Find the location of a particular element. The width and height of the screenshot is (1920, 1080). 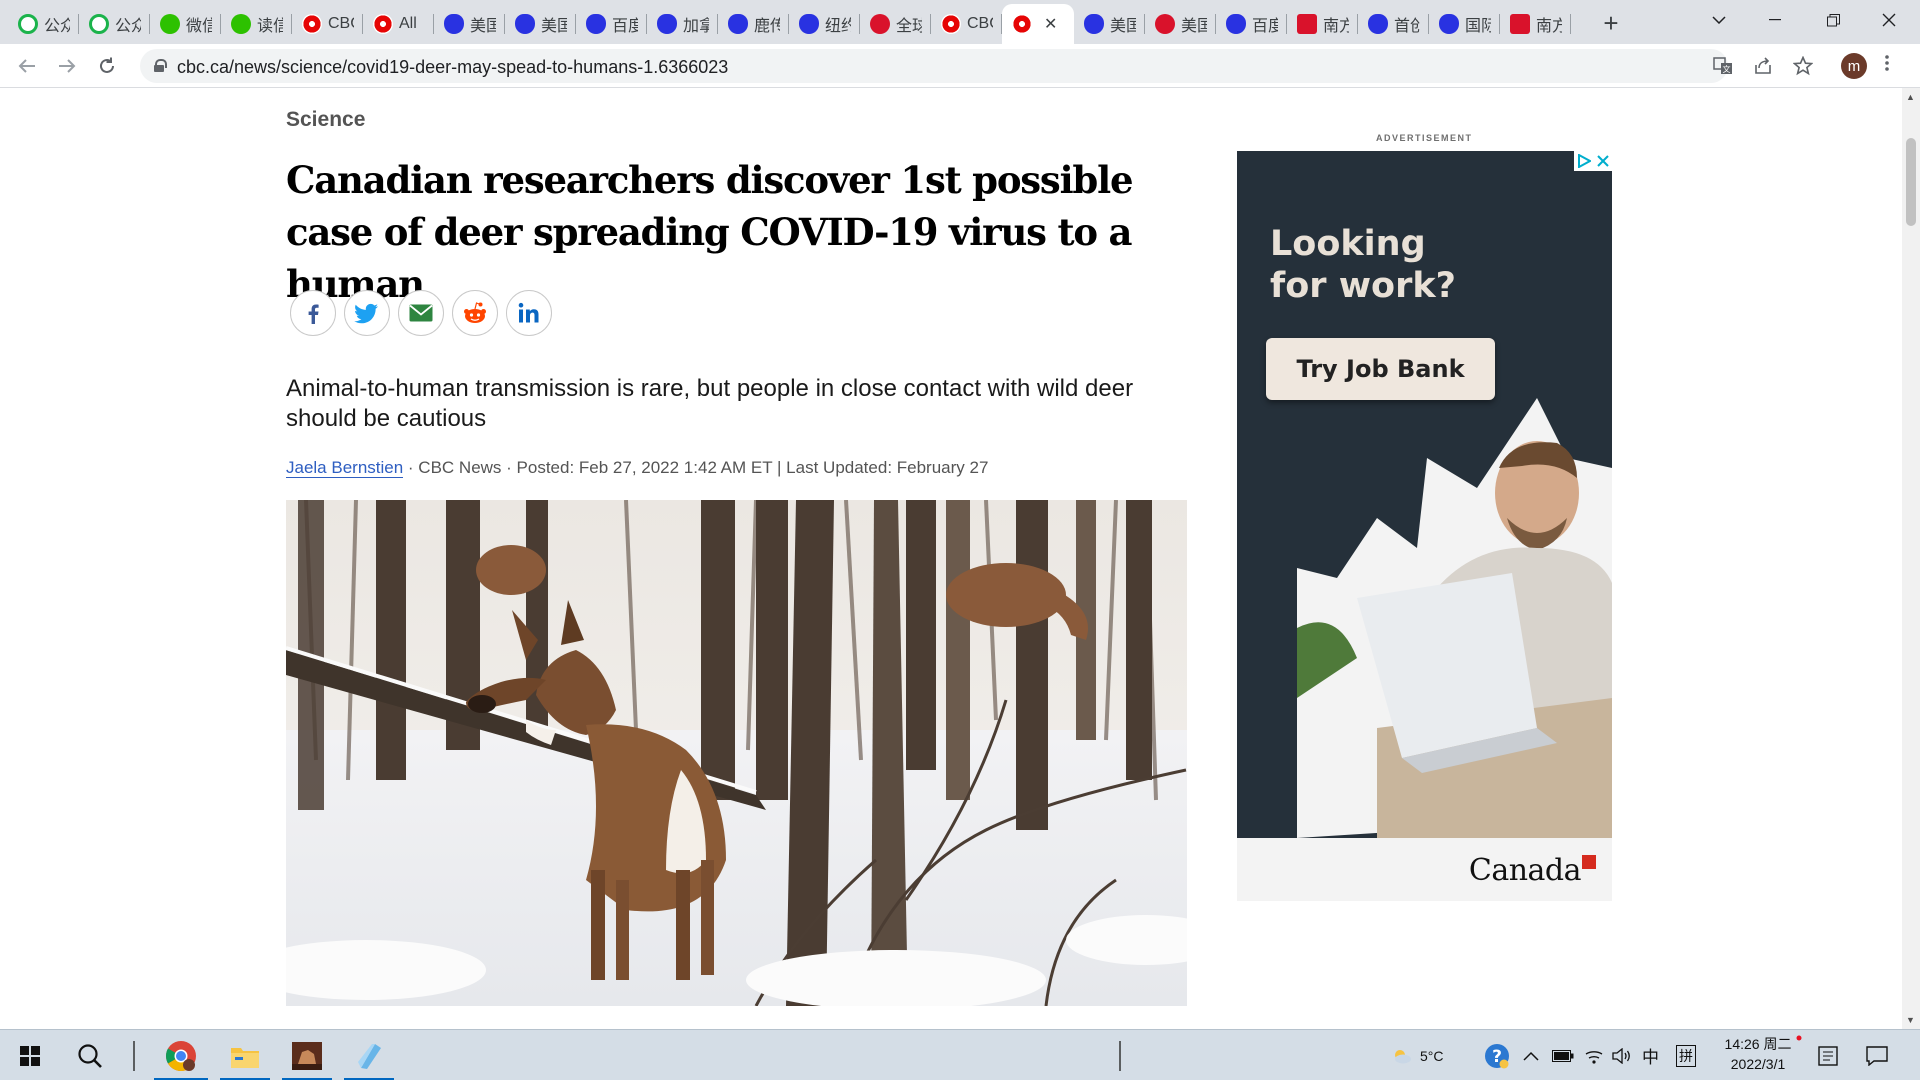

start-button is located at coordinates (30, 1055).